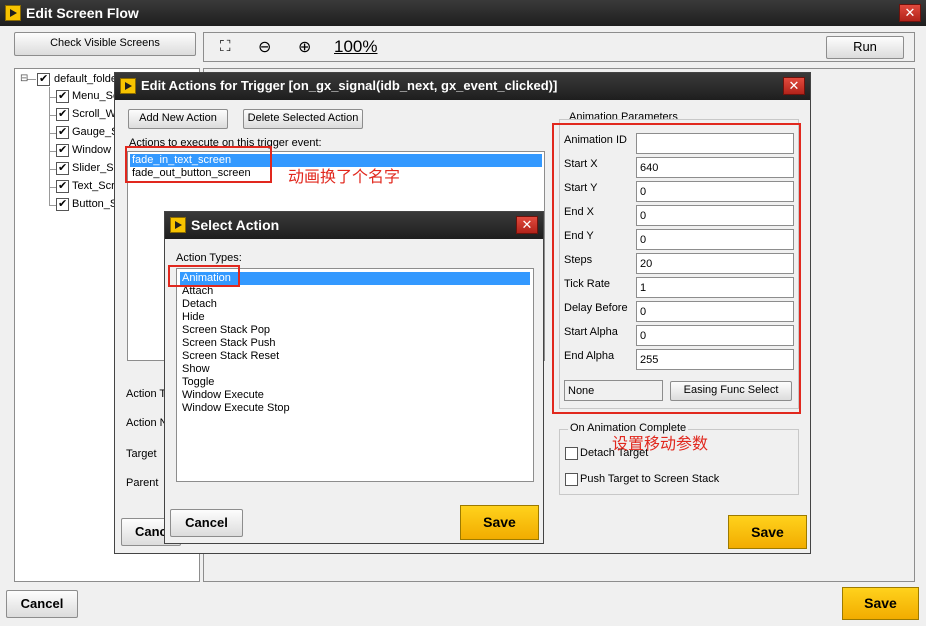  Describe the element at coordinates (198, 164) in the screenshot. I see `rename-highlight-box` at that location.